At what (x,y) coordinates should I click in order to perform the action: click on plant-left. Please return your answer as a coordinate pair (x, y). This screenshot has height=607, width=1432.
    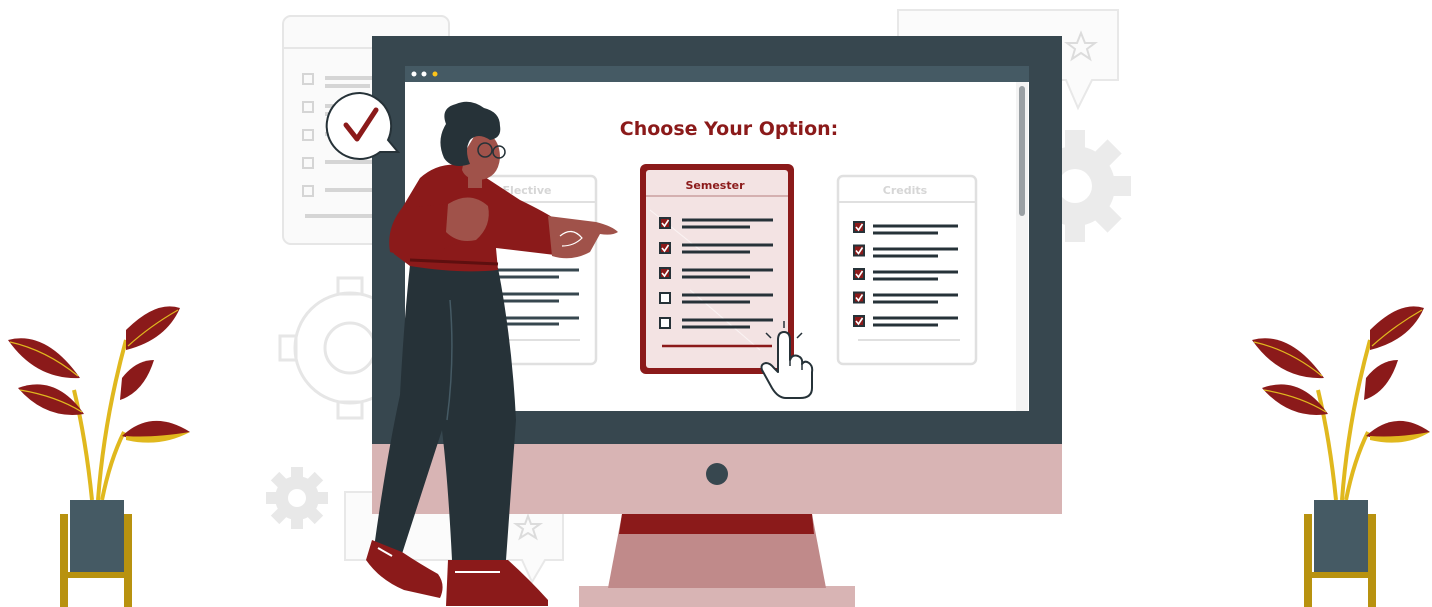
    Looking at the image, I should click on (99, 456).